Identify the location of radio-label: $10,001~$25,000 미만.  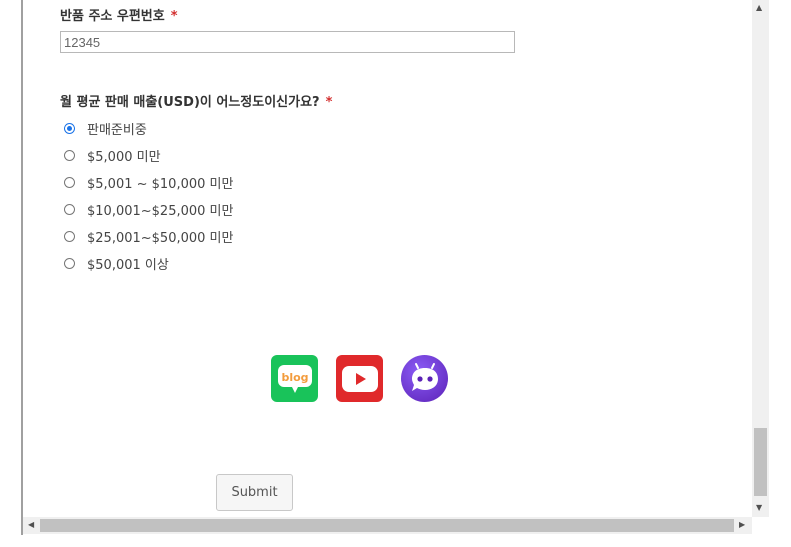
(160, 211).